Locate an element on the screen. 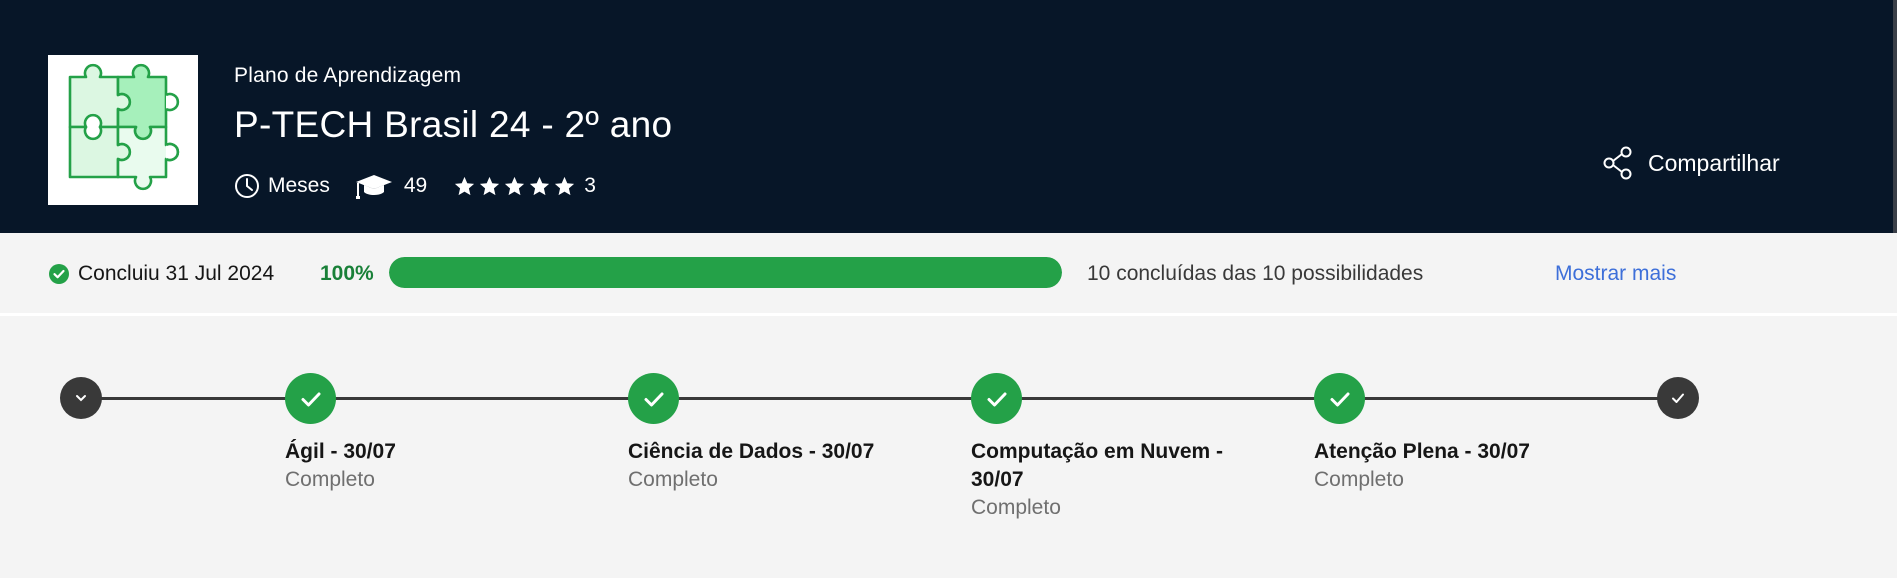  step-title: Ágil - 30/07 is located at coordinates (415, 452).